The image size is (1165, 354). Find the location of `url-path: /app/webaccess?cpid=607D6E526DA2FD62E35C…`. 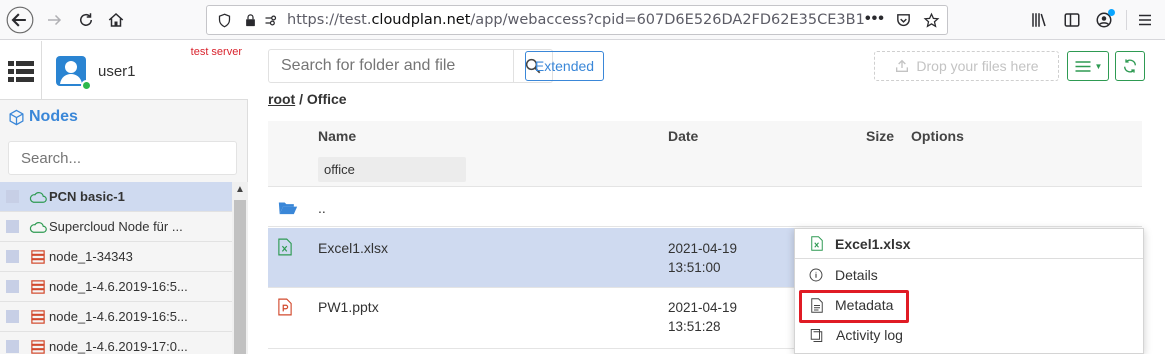

url-path: /app/webaccess?cpid=607D6E526DA2FD62E35C… is located at coordinates (667, 20).